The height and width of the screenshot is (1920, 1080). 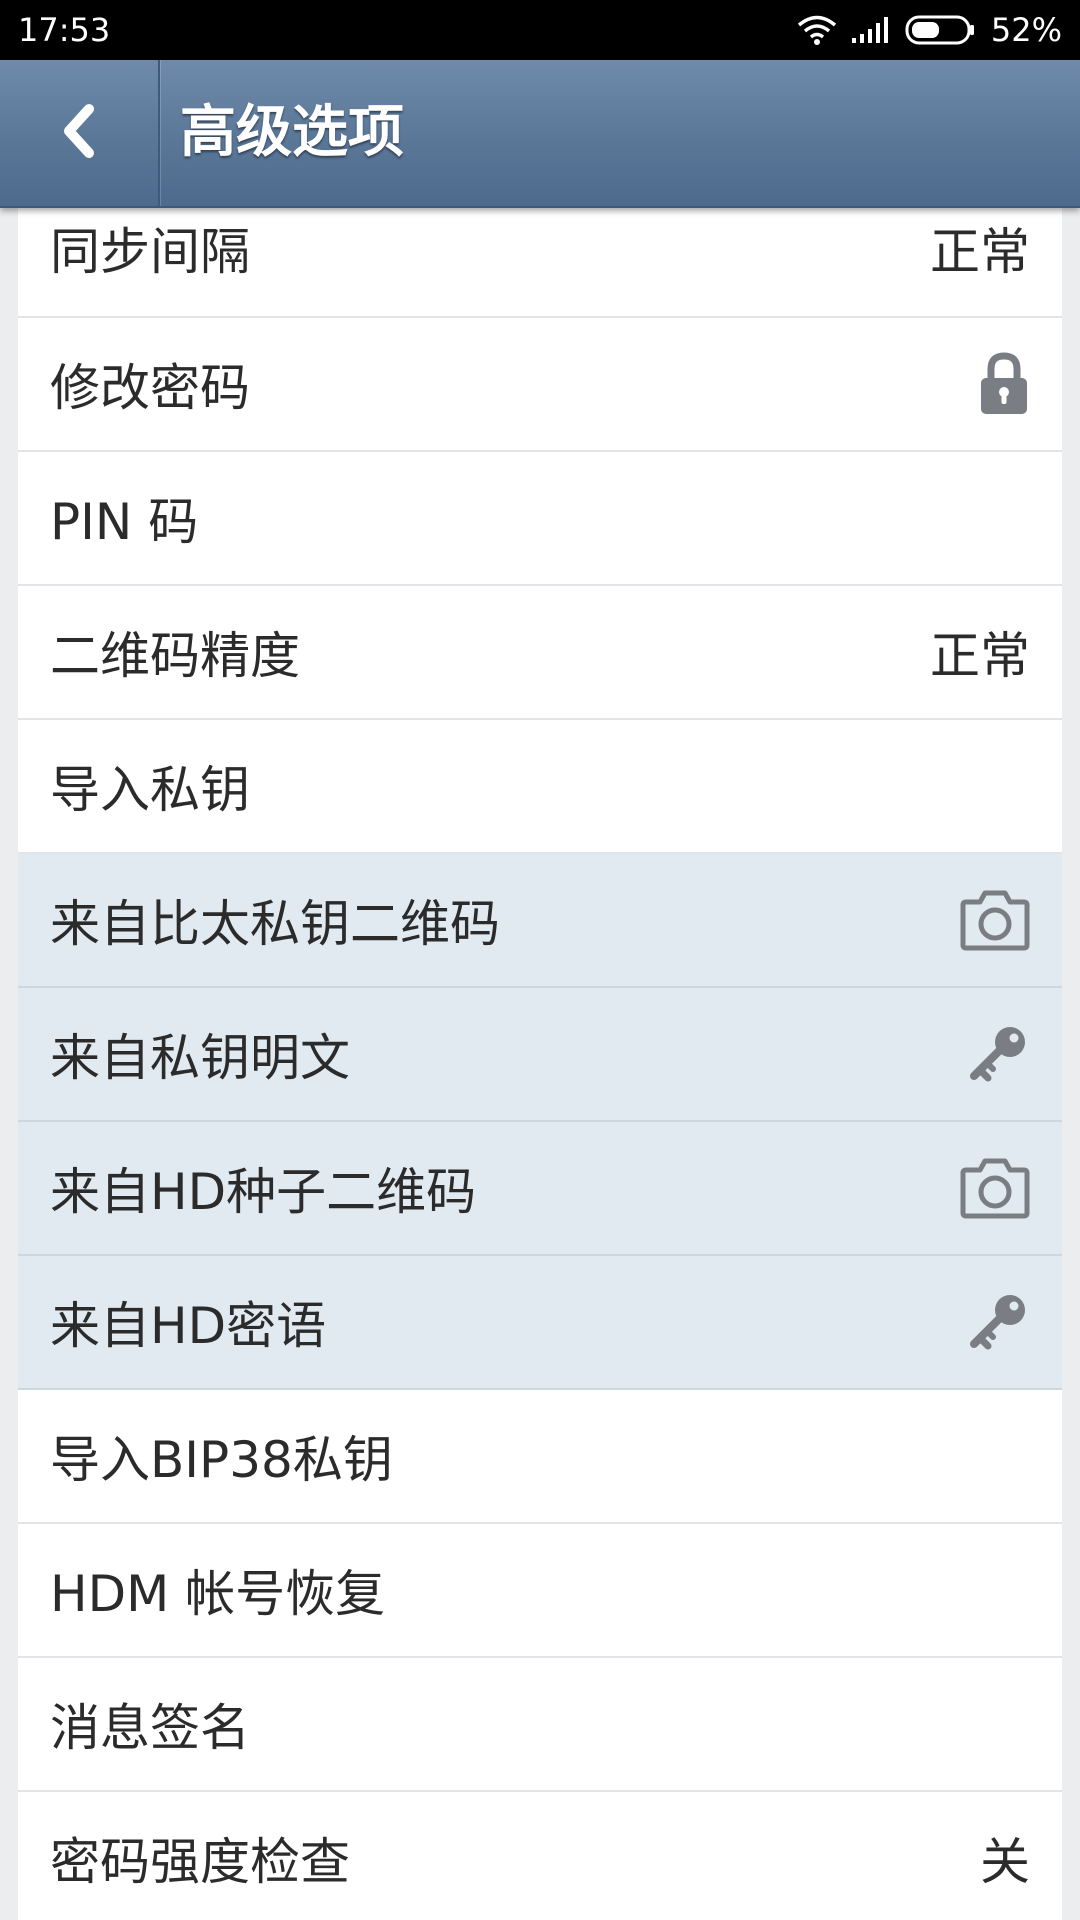 I want to click on list-item-qr-precision: 二维码精度 正常, so click(x=540, y=653).